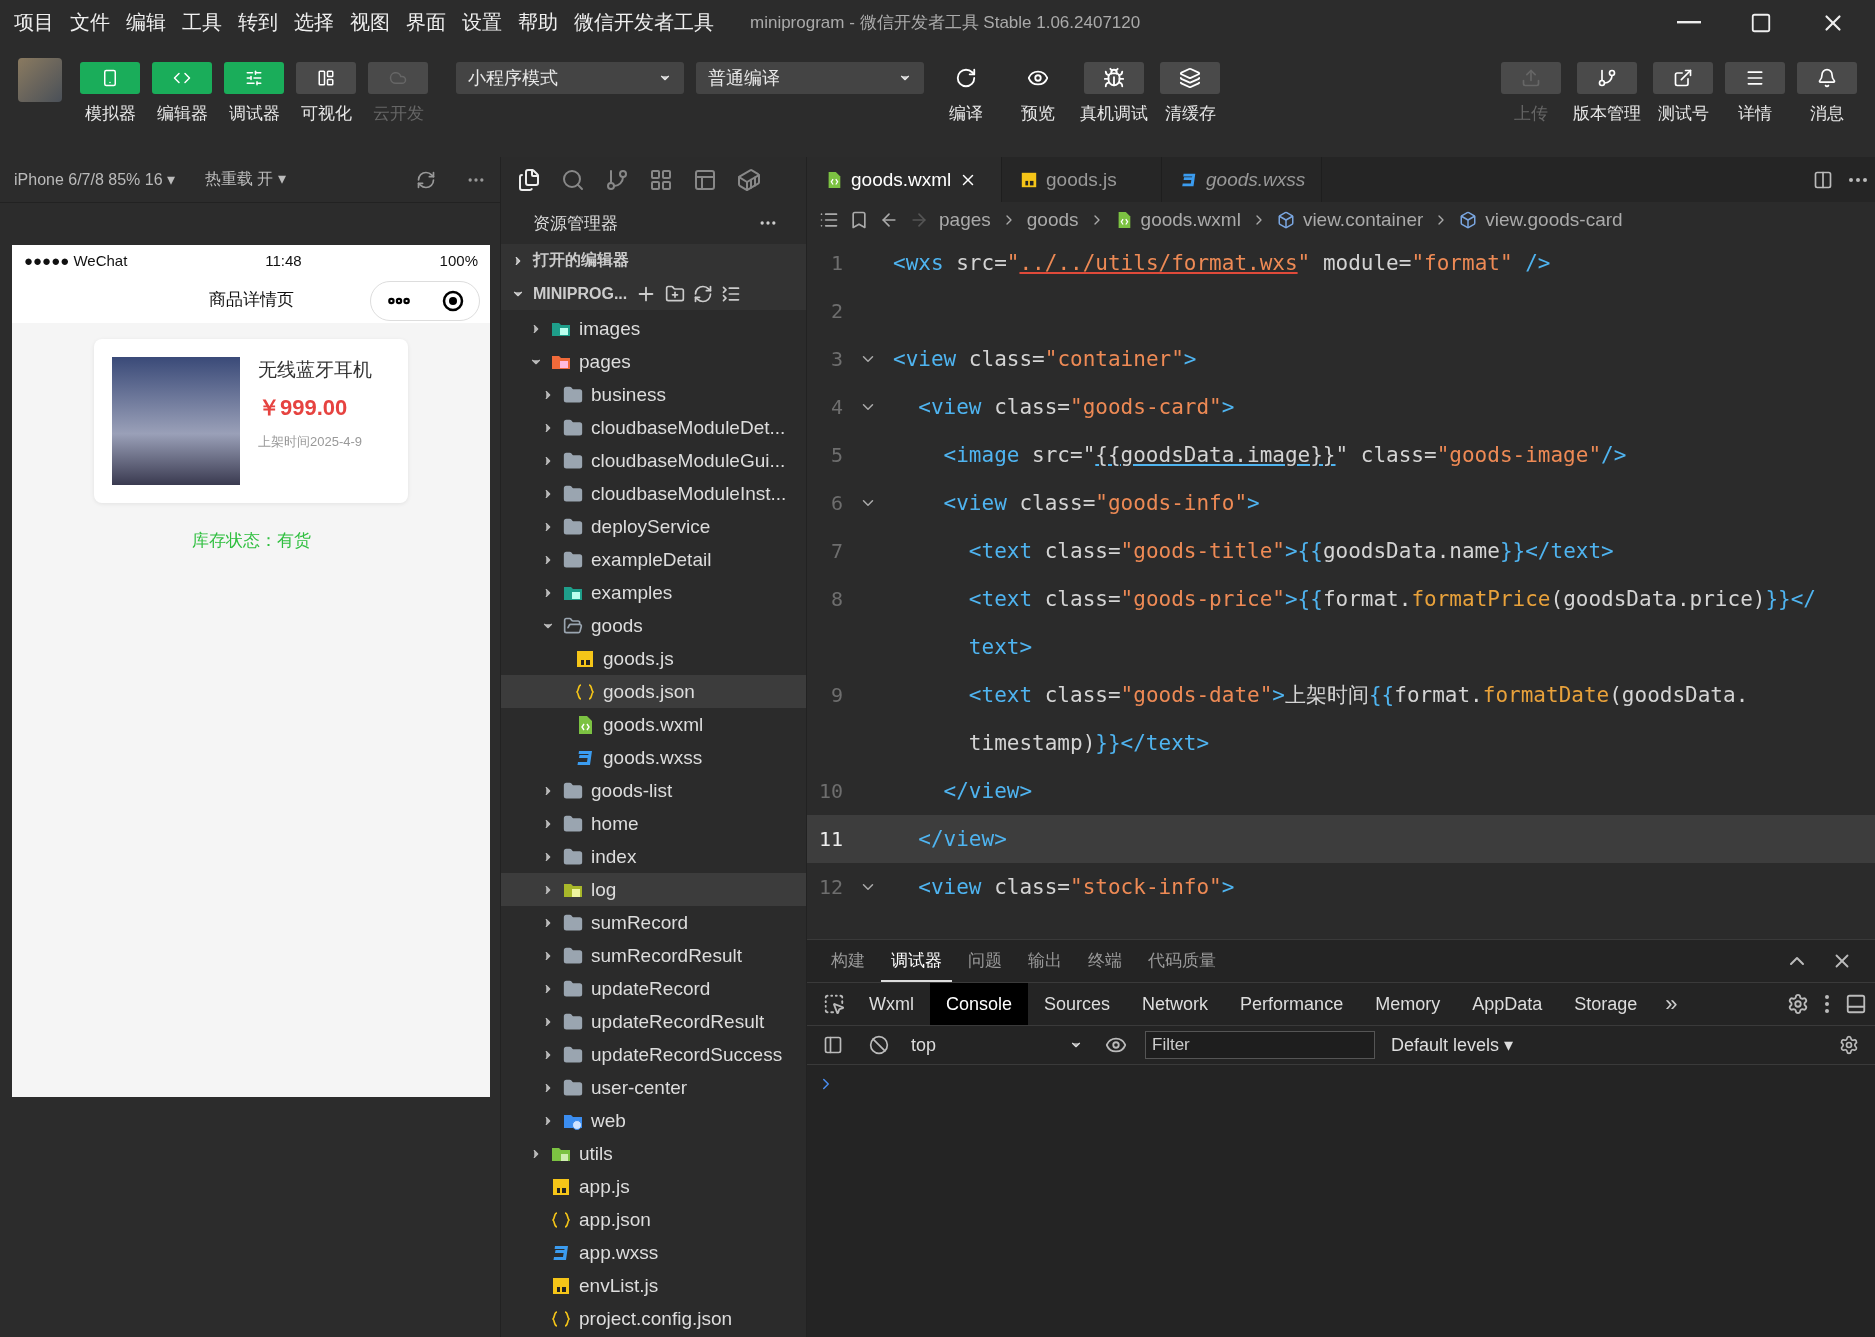 This screenshot has width=1875, height=1337. What do you see at coordinates (653, 1219) in the screenshot?
I see `tree-item: app.json` at bounding box center [653, 1219].